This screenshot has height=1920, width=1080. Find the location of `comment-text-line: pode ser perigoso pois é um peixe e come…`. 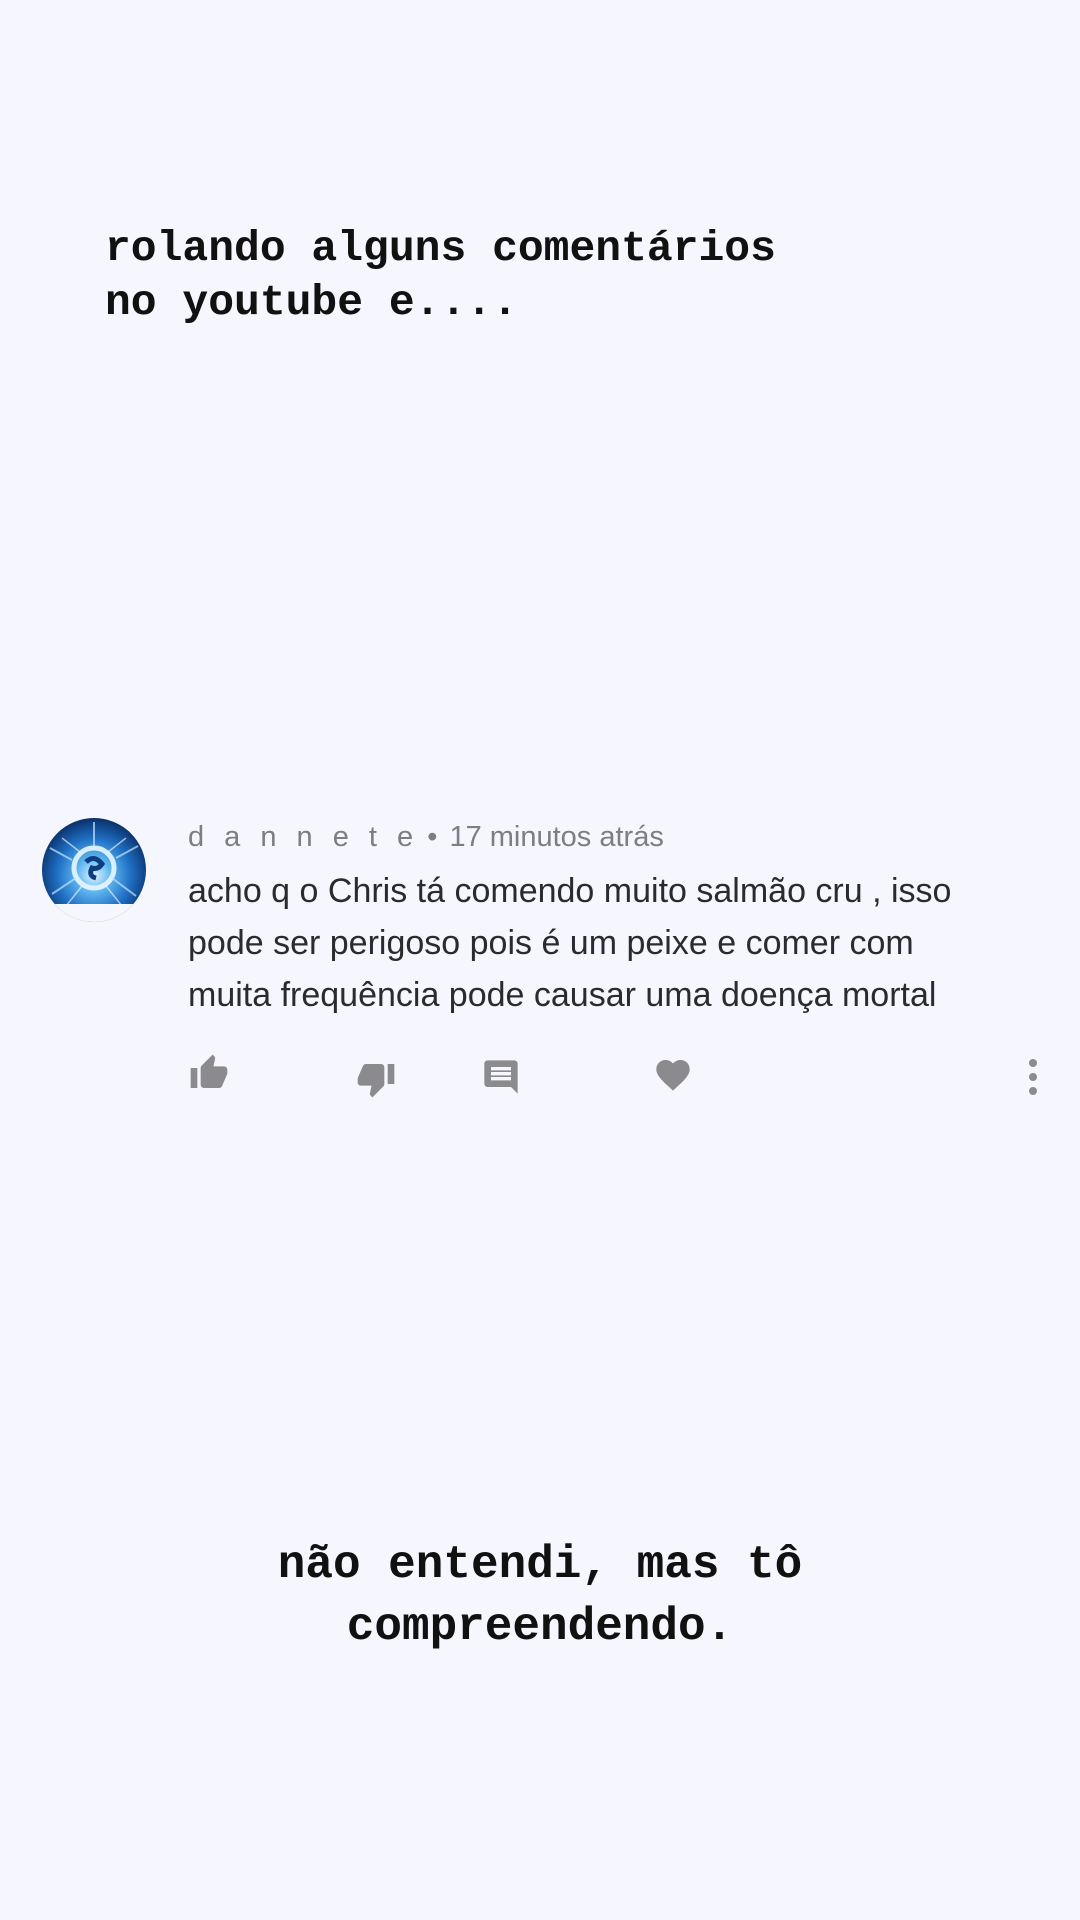

comment-text-line: pode ser perigoso pois é um peixe e come… is located at coordinates (551, 943).